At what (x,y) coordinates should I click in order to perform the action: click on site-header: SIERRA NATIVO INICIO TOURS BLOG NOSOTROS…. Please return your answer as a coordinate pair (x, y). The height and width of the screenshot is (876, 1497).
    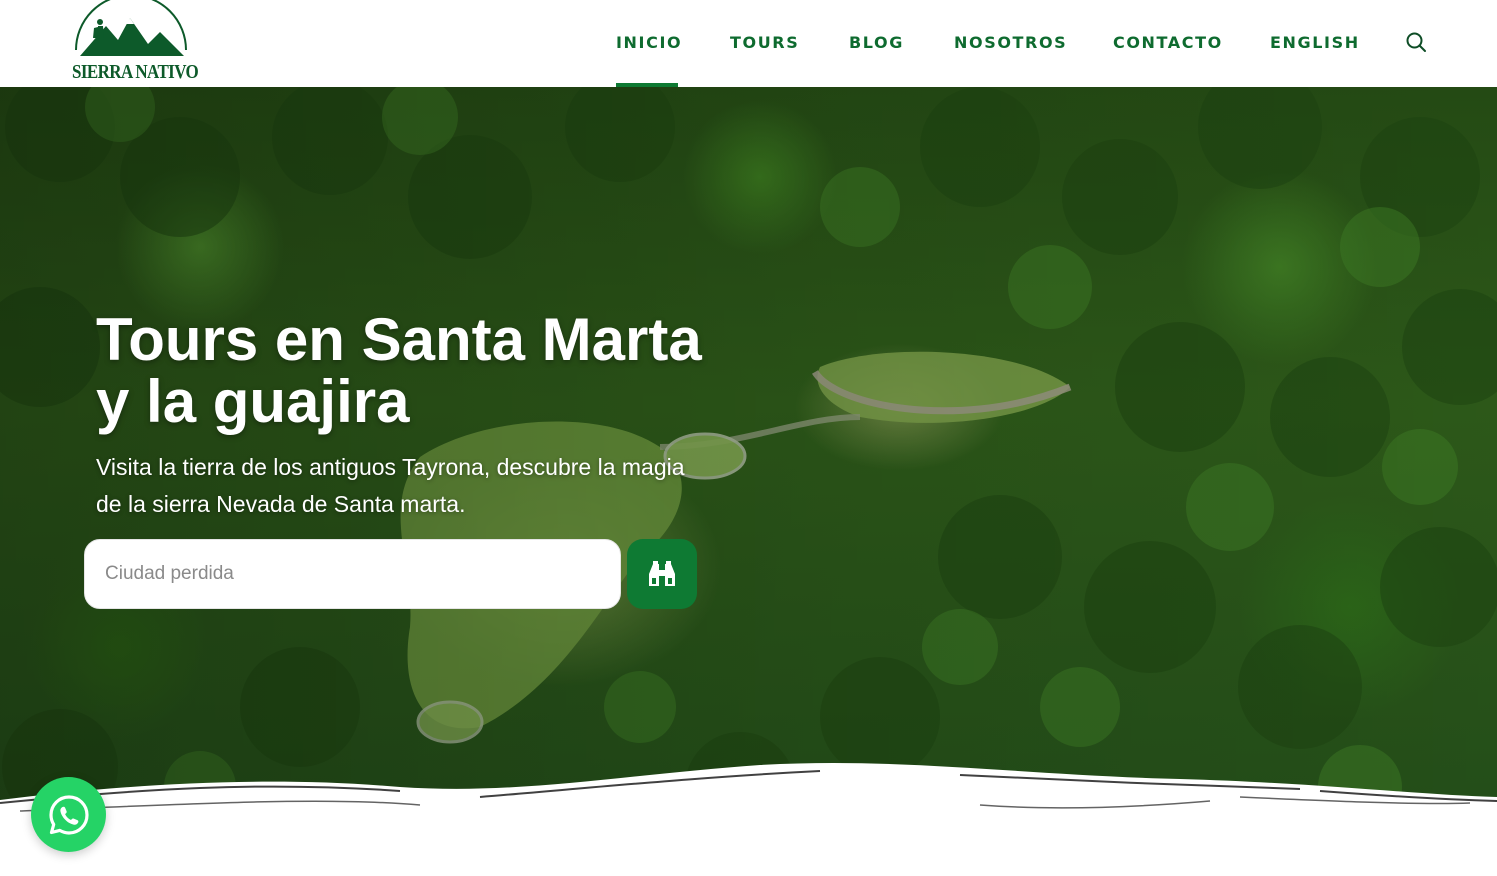
    Looking at the image, I should click on (748, 43).